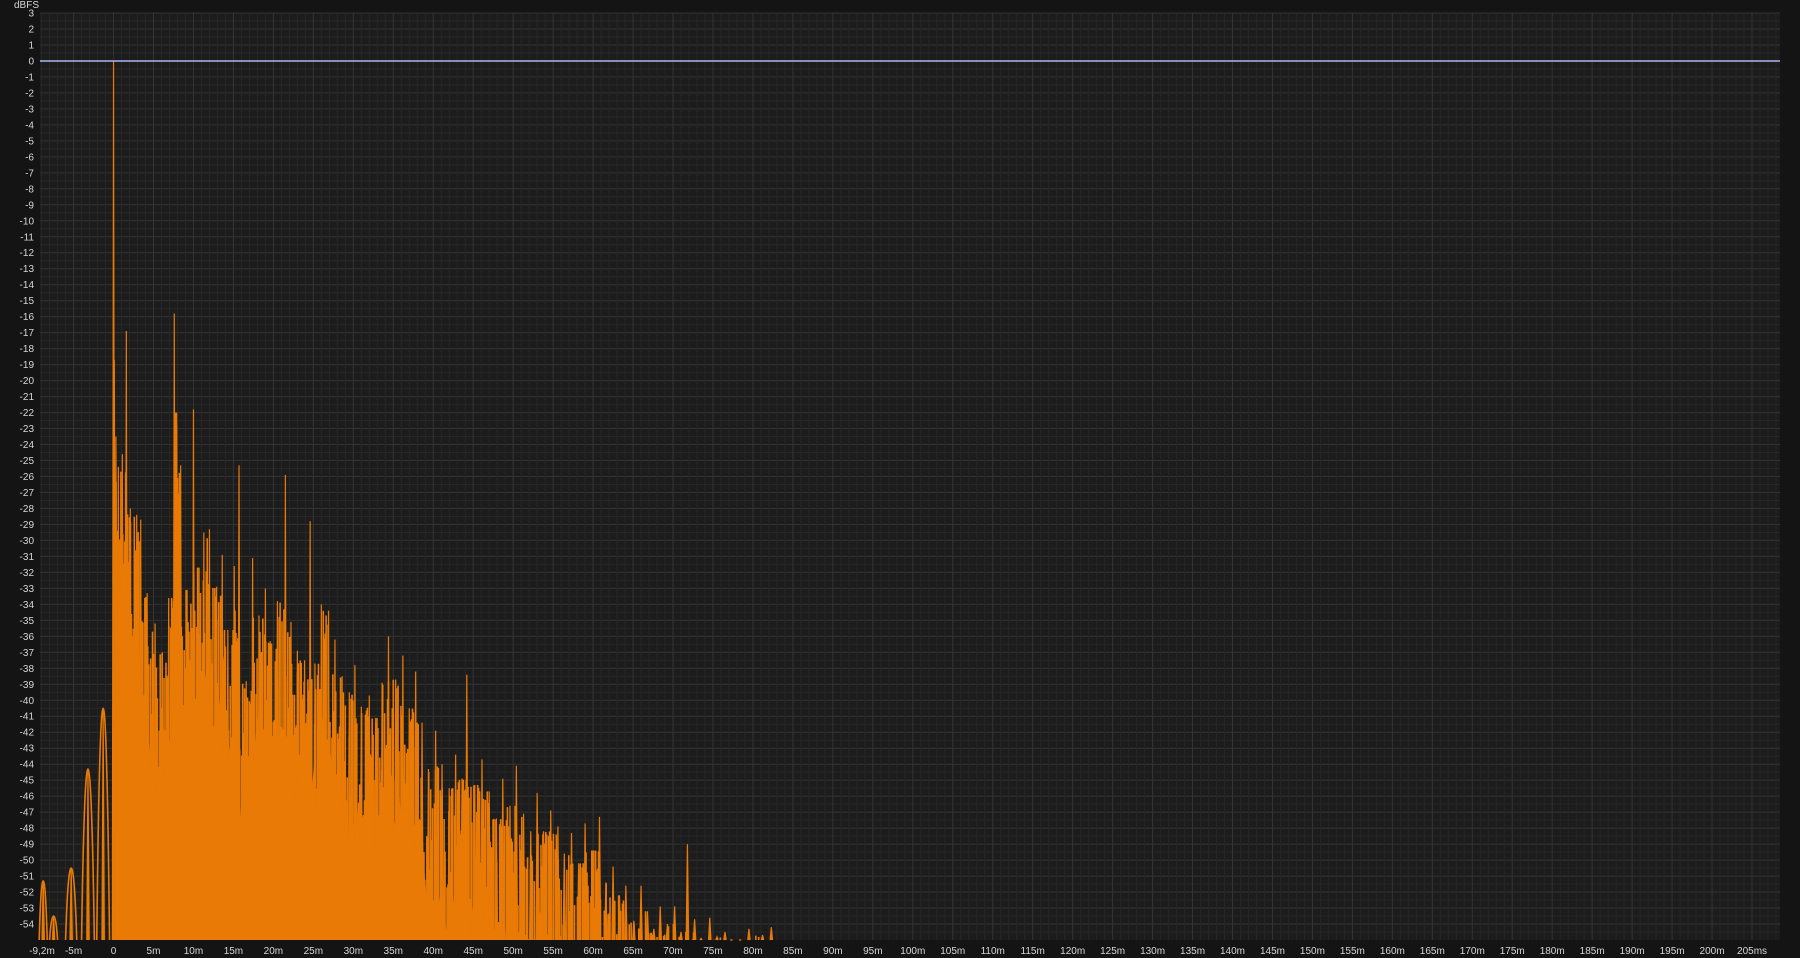 The height and width of the screenshot is (958, 1800). Describe the element at coordinates (27, 573) in the screenshot. I see `y-tick-label: -32` at that location.